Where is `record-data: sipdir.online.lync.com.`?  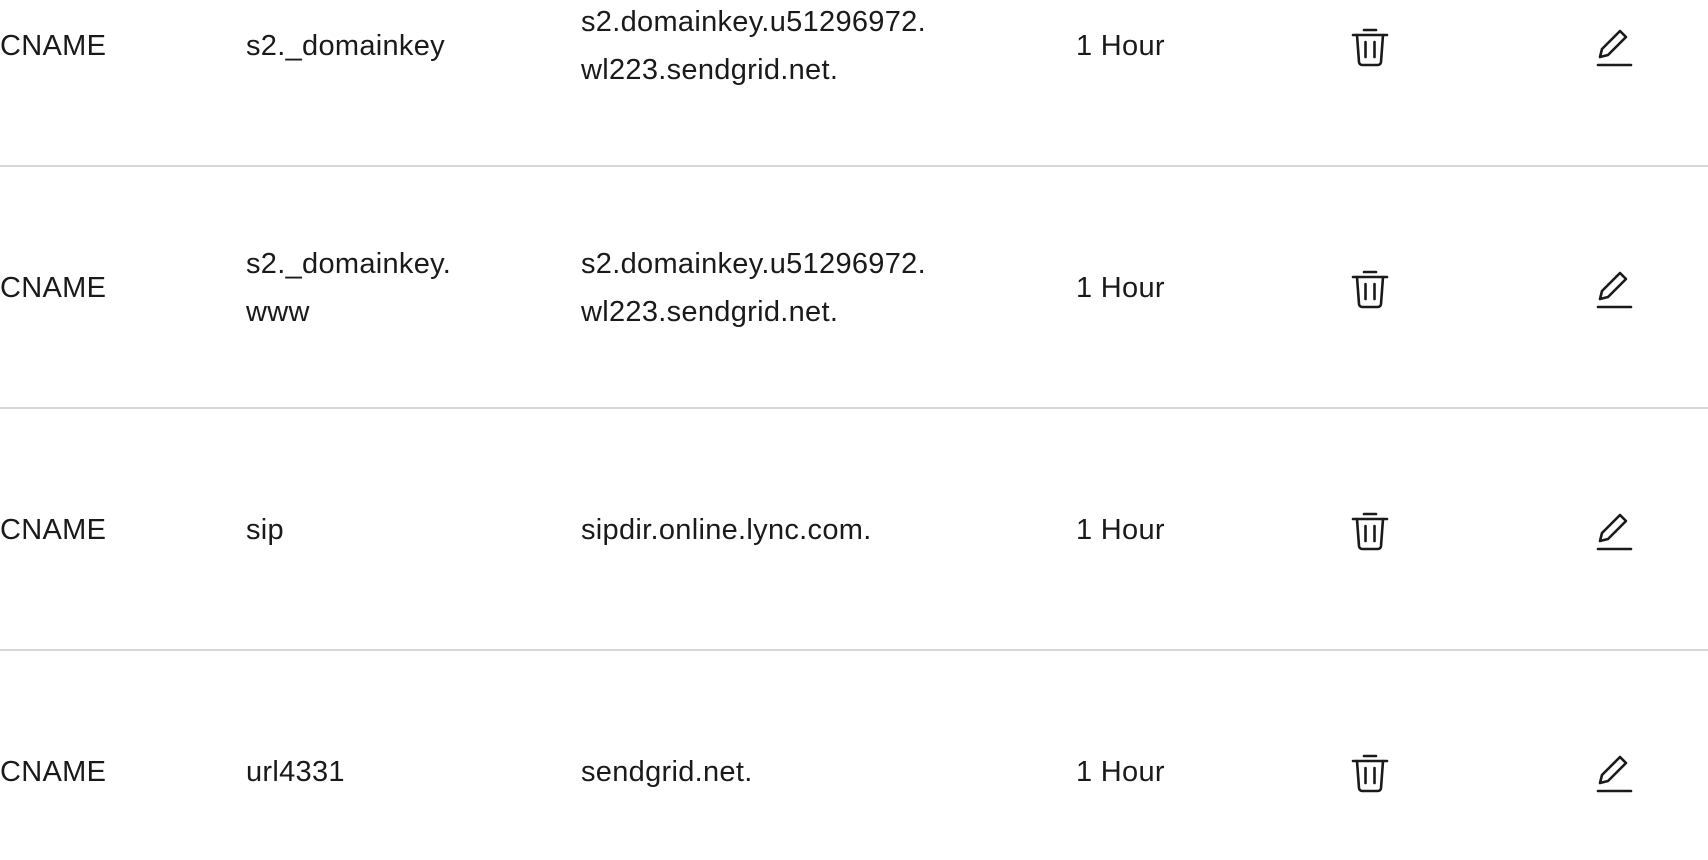 record-data: sipdir.online.lync.com. is located at coordinates (726, 530).